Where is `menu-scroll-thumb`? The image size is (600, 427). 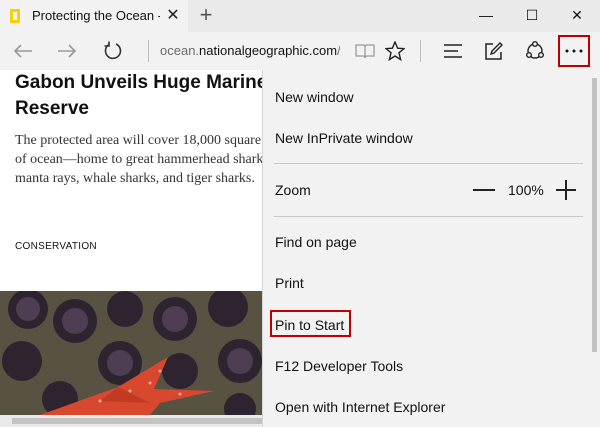 menu-scroll-thumb is located at coordinates (594, 215).